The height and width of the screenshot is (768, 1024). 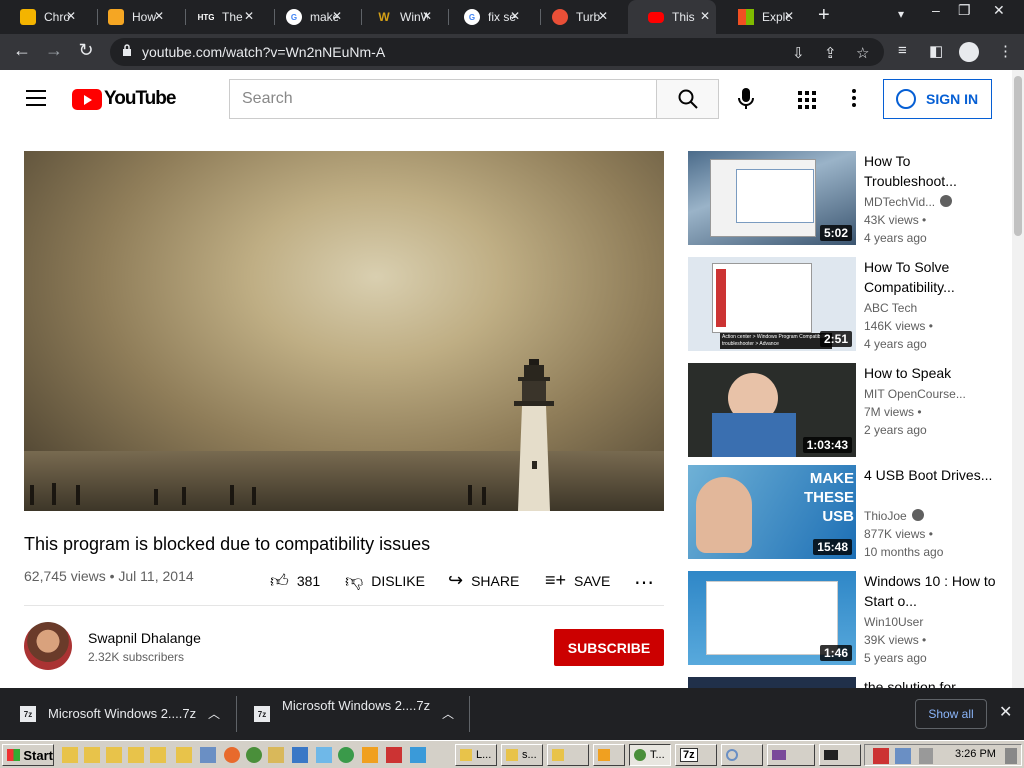 I want to click on video-thumbnail: MAKE THESE USB 15:48, so click(x=772, y=512).